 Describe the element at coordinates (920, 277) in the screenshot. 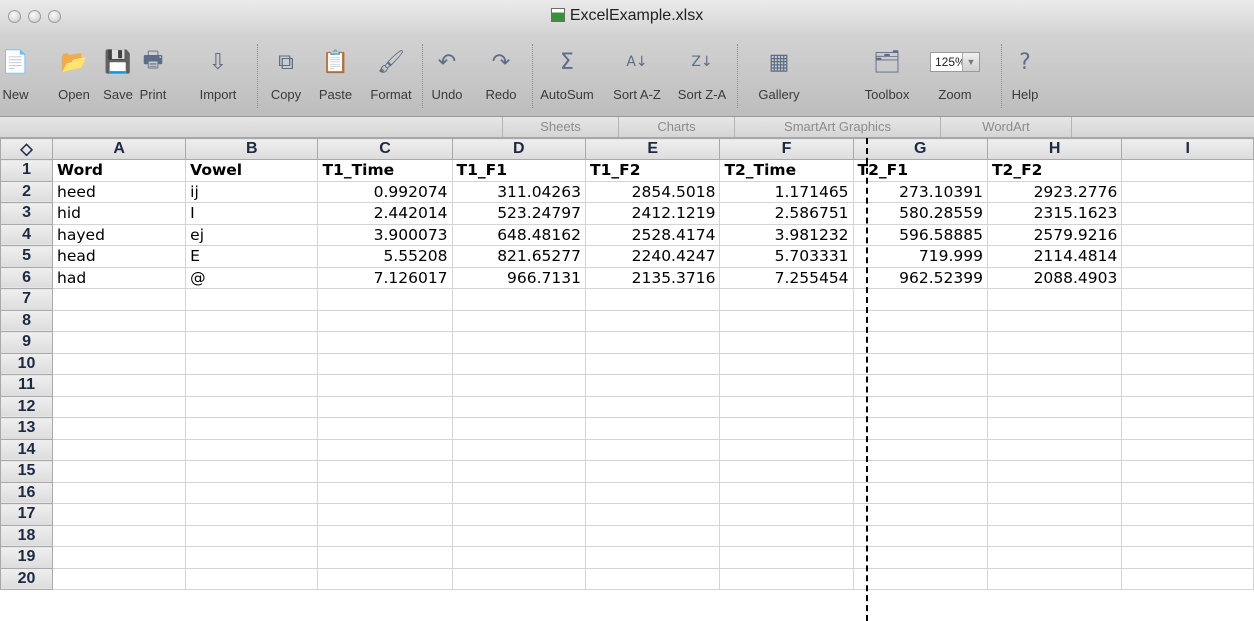

I see `cell-g6: 962.52399` at that location.